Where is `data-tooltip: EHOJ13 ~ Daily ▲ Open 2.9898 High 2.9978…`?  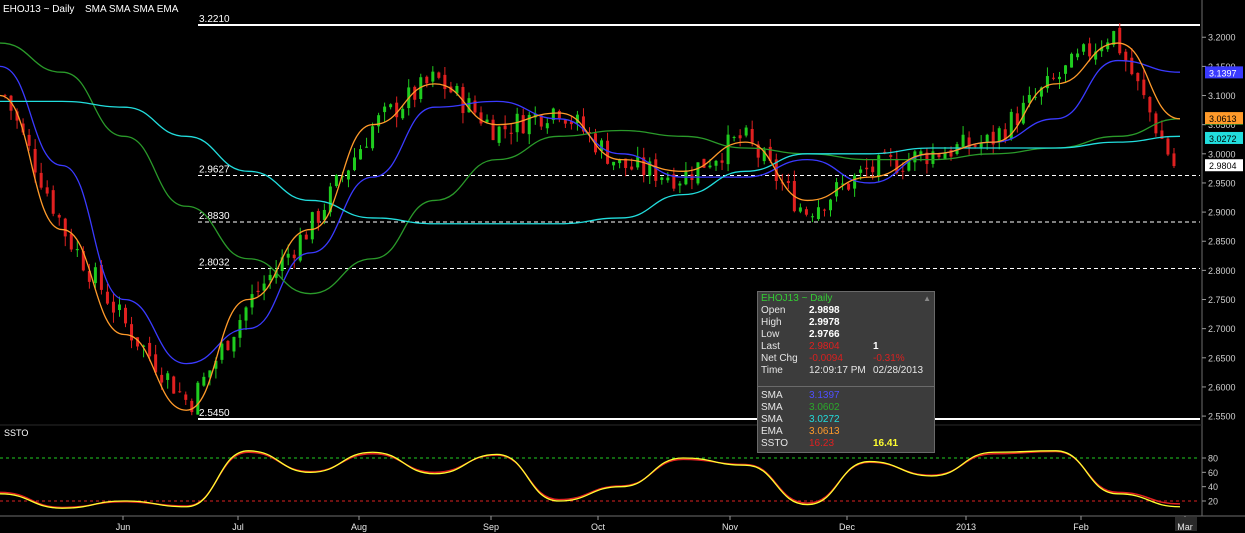
data-tooltip: EHOJ13 ~ Daily ▲ Open 2.9898 High 2.9978… is located at coordinates (846, 372).